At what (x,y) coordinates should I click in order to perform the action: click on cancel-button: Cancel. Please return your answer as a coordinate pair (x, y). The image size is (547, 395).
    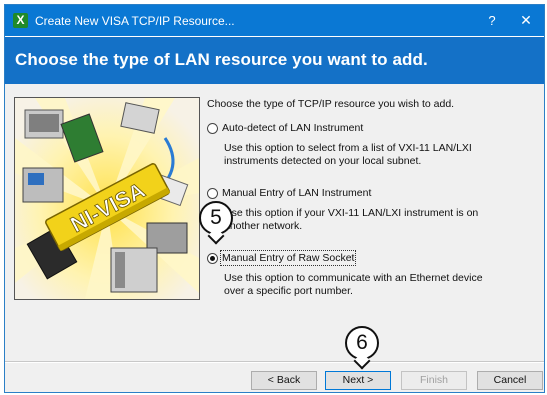
    Looking at the image, I should click on (510, 380).